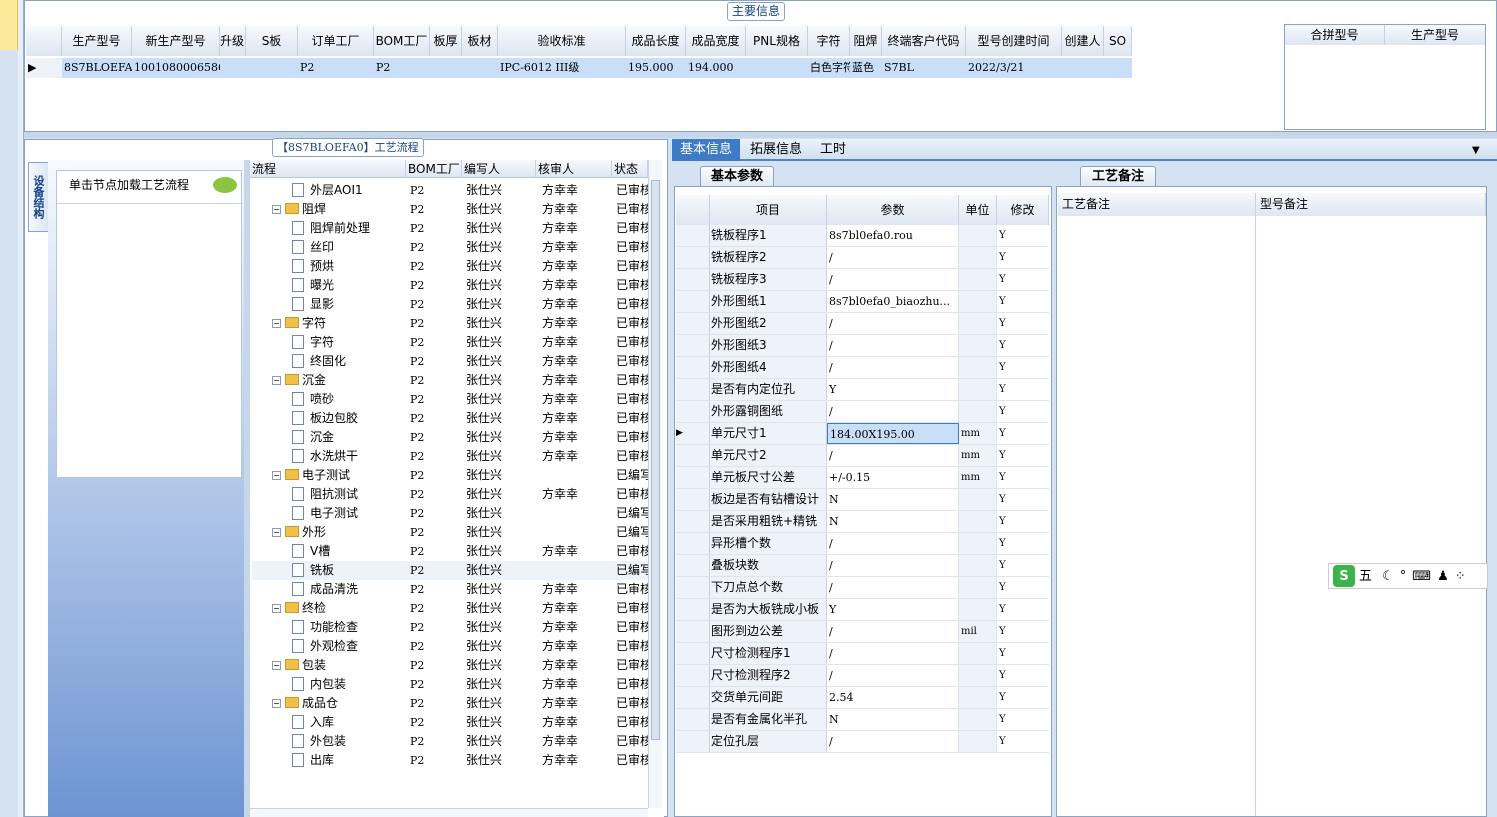 This screenshot has height=817, width=1497. I want to click on param-row: 单元尺寸2/mm Y, so click(862, 456).